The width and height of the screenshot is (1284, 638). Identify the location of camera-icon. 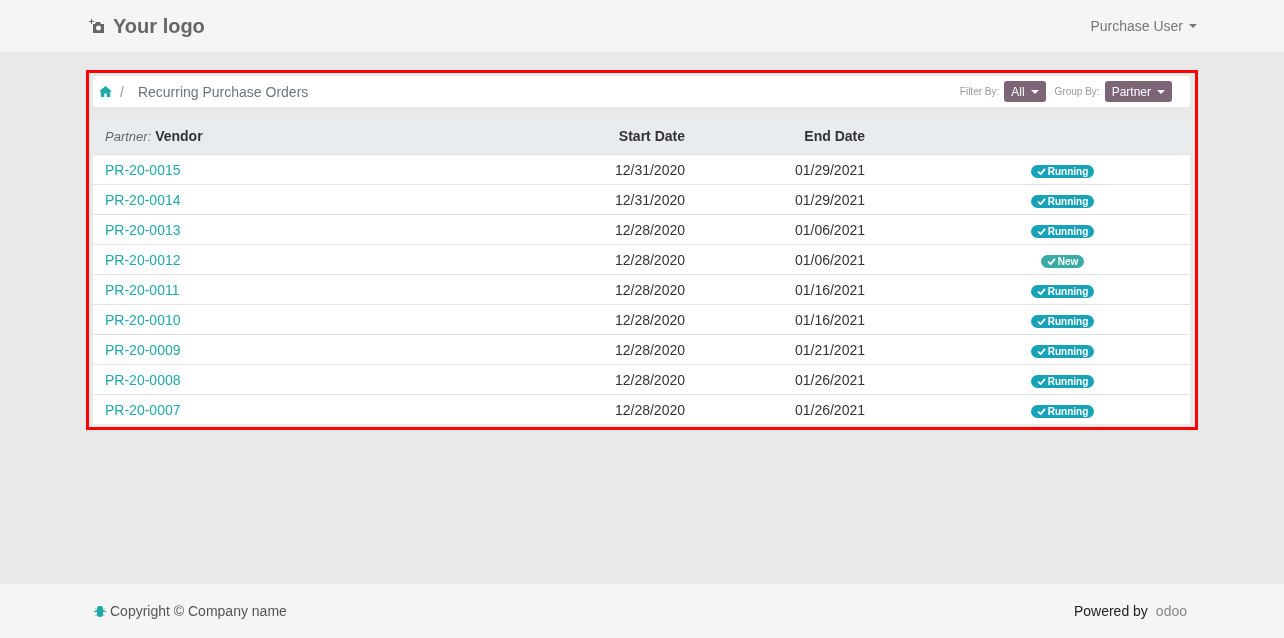
(97, 26).